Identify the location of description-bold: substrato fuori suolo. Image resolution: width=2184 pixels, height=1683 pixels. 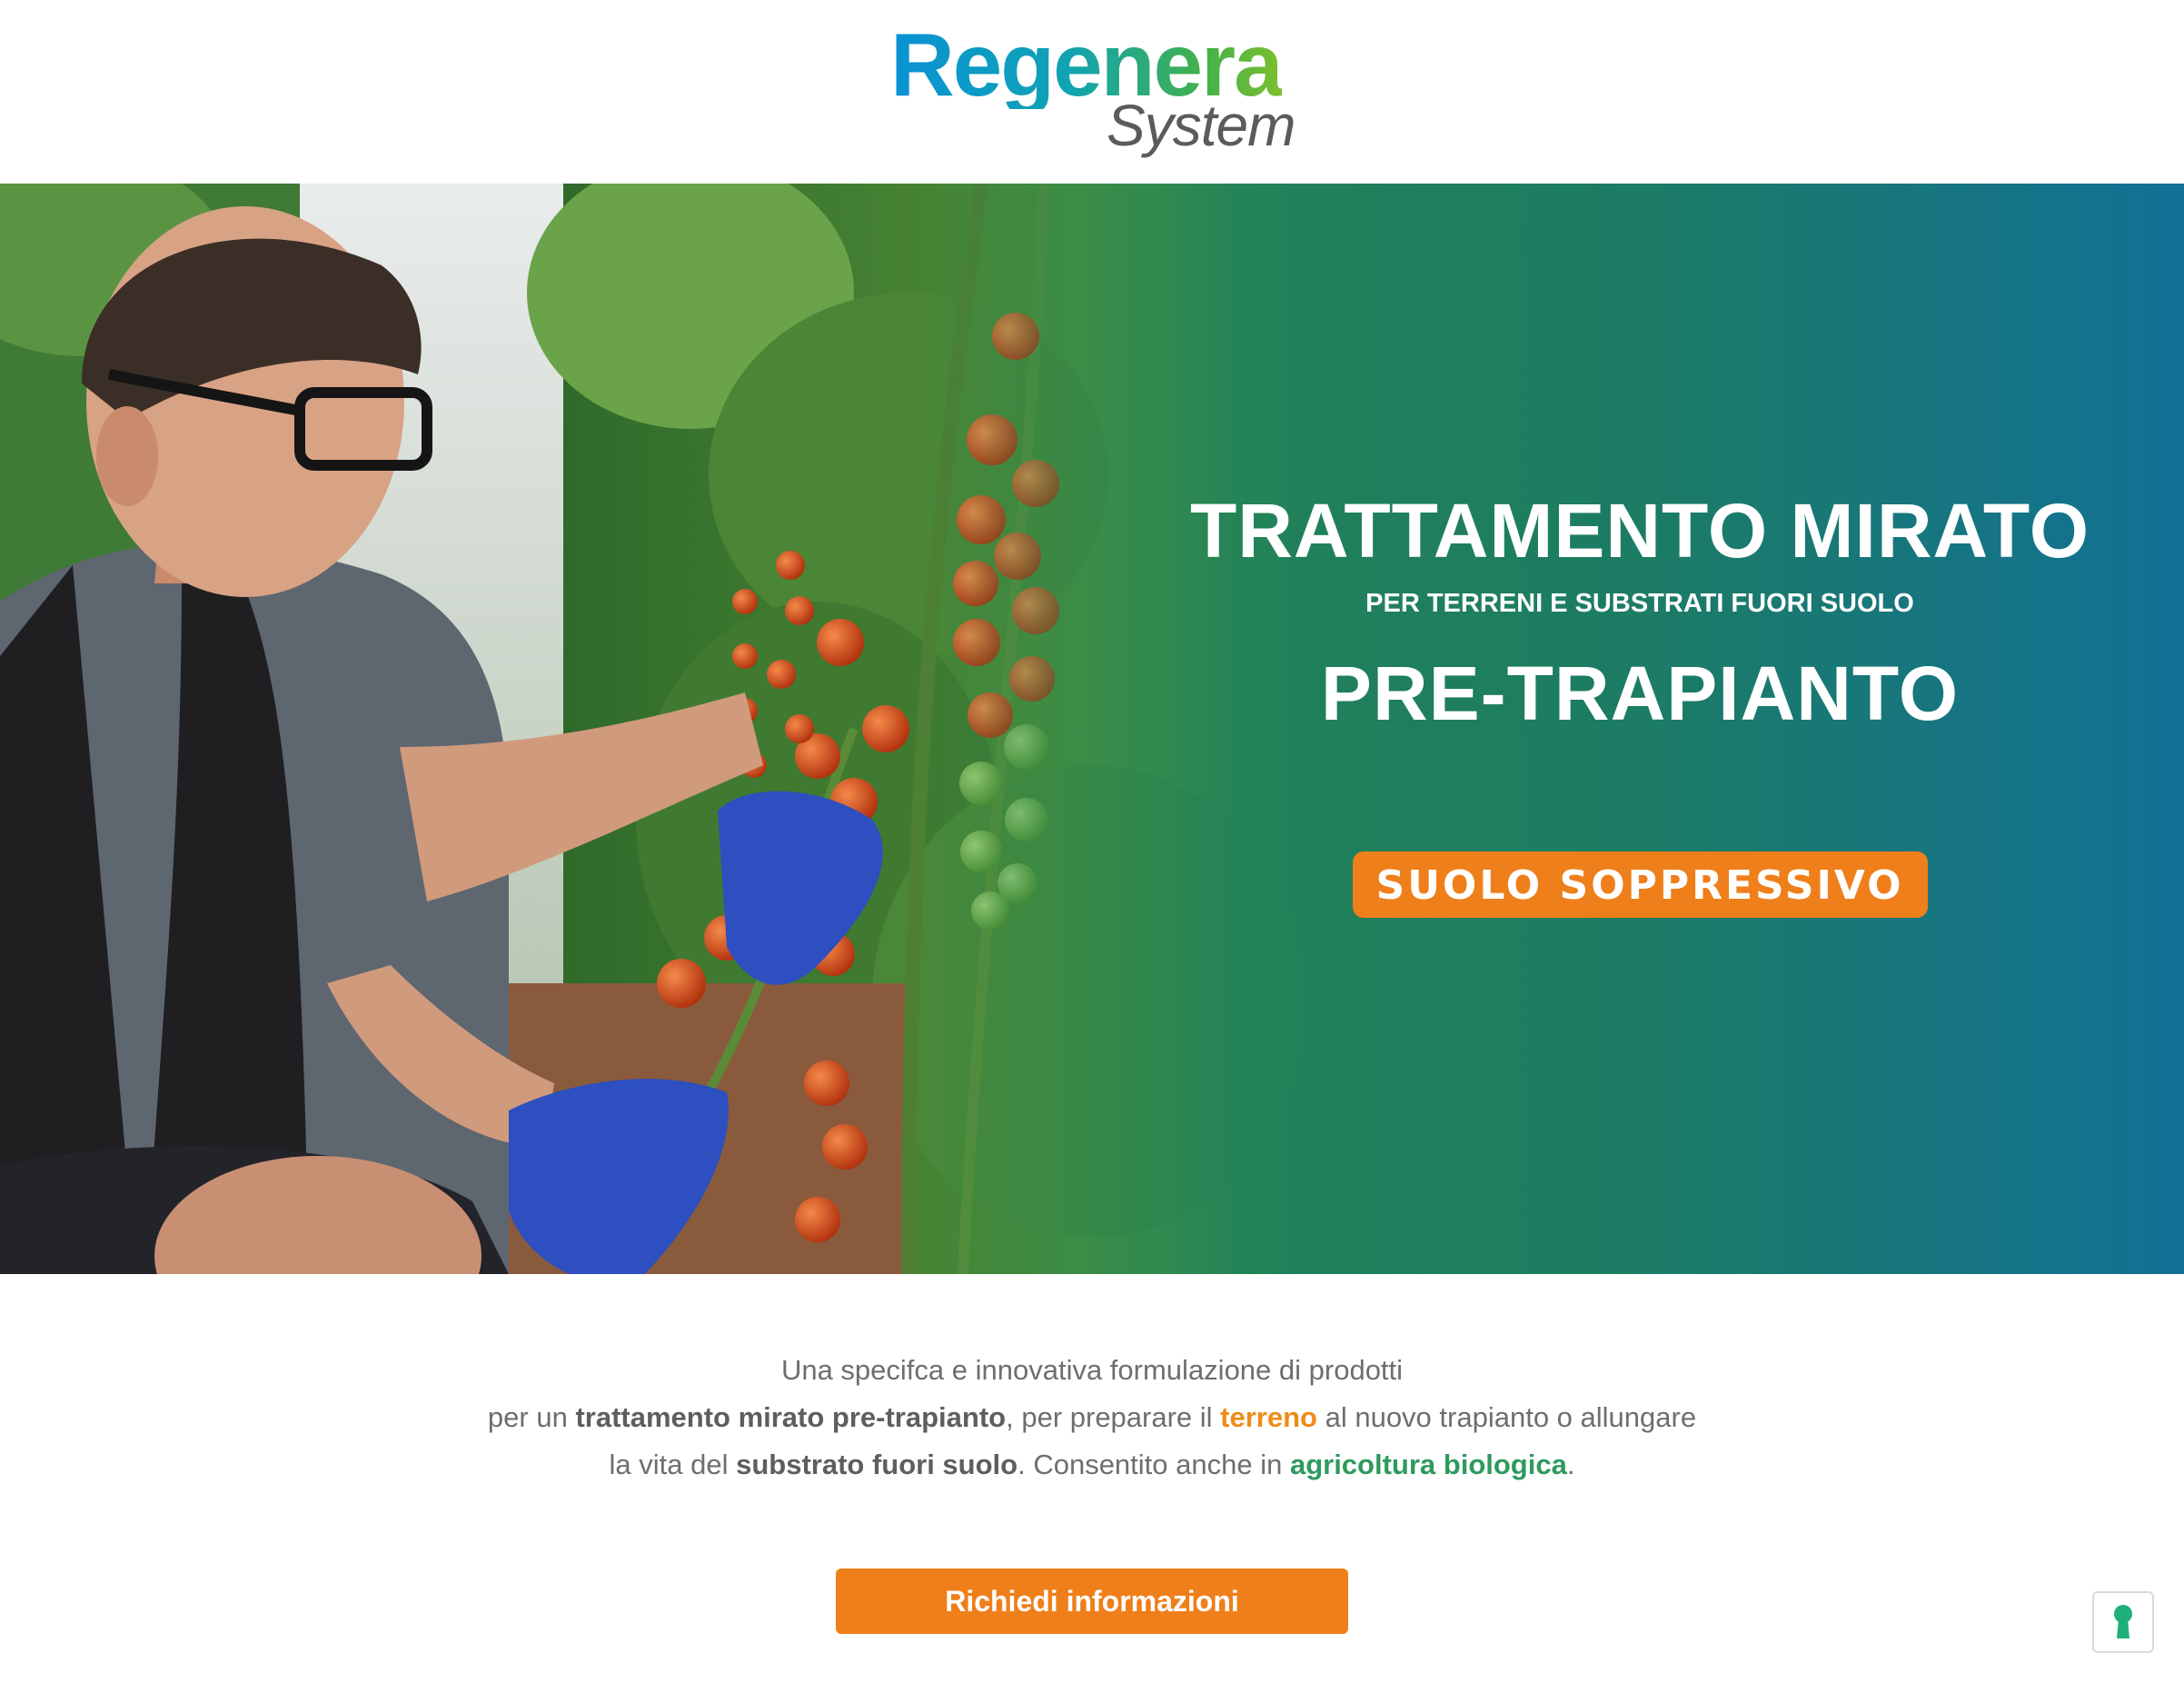
(877, 1464).